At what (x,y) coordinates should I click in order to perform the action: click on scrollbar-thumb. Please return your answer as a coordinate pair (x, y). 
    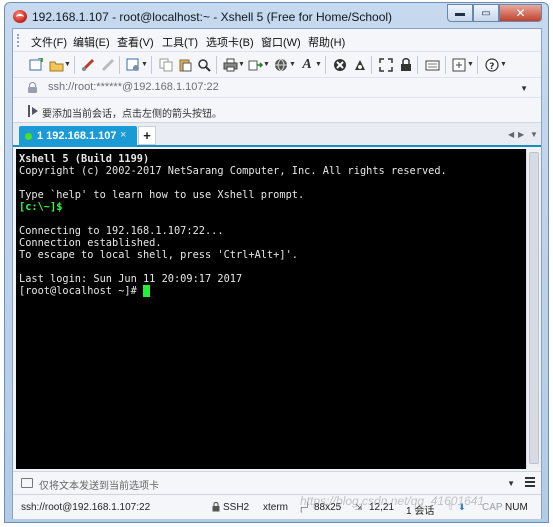
    Looking at the image, I should click on (534, 308).